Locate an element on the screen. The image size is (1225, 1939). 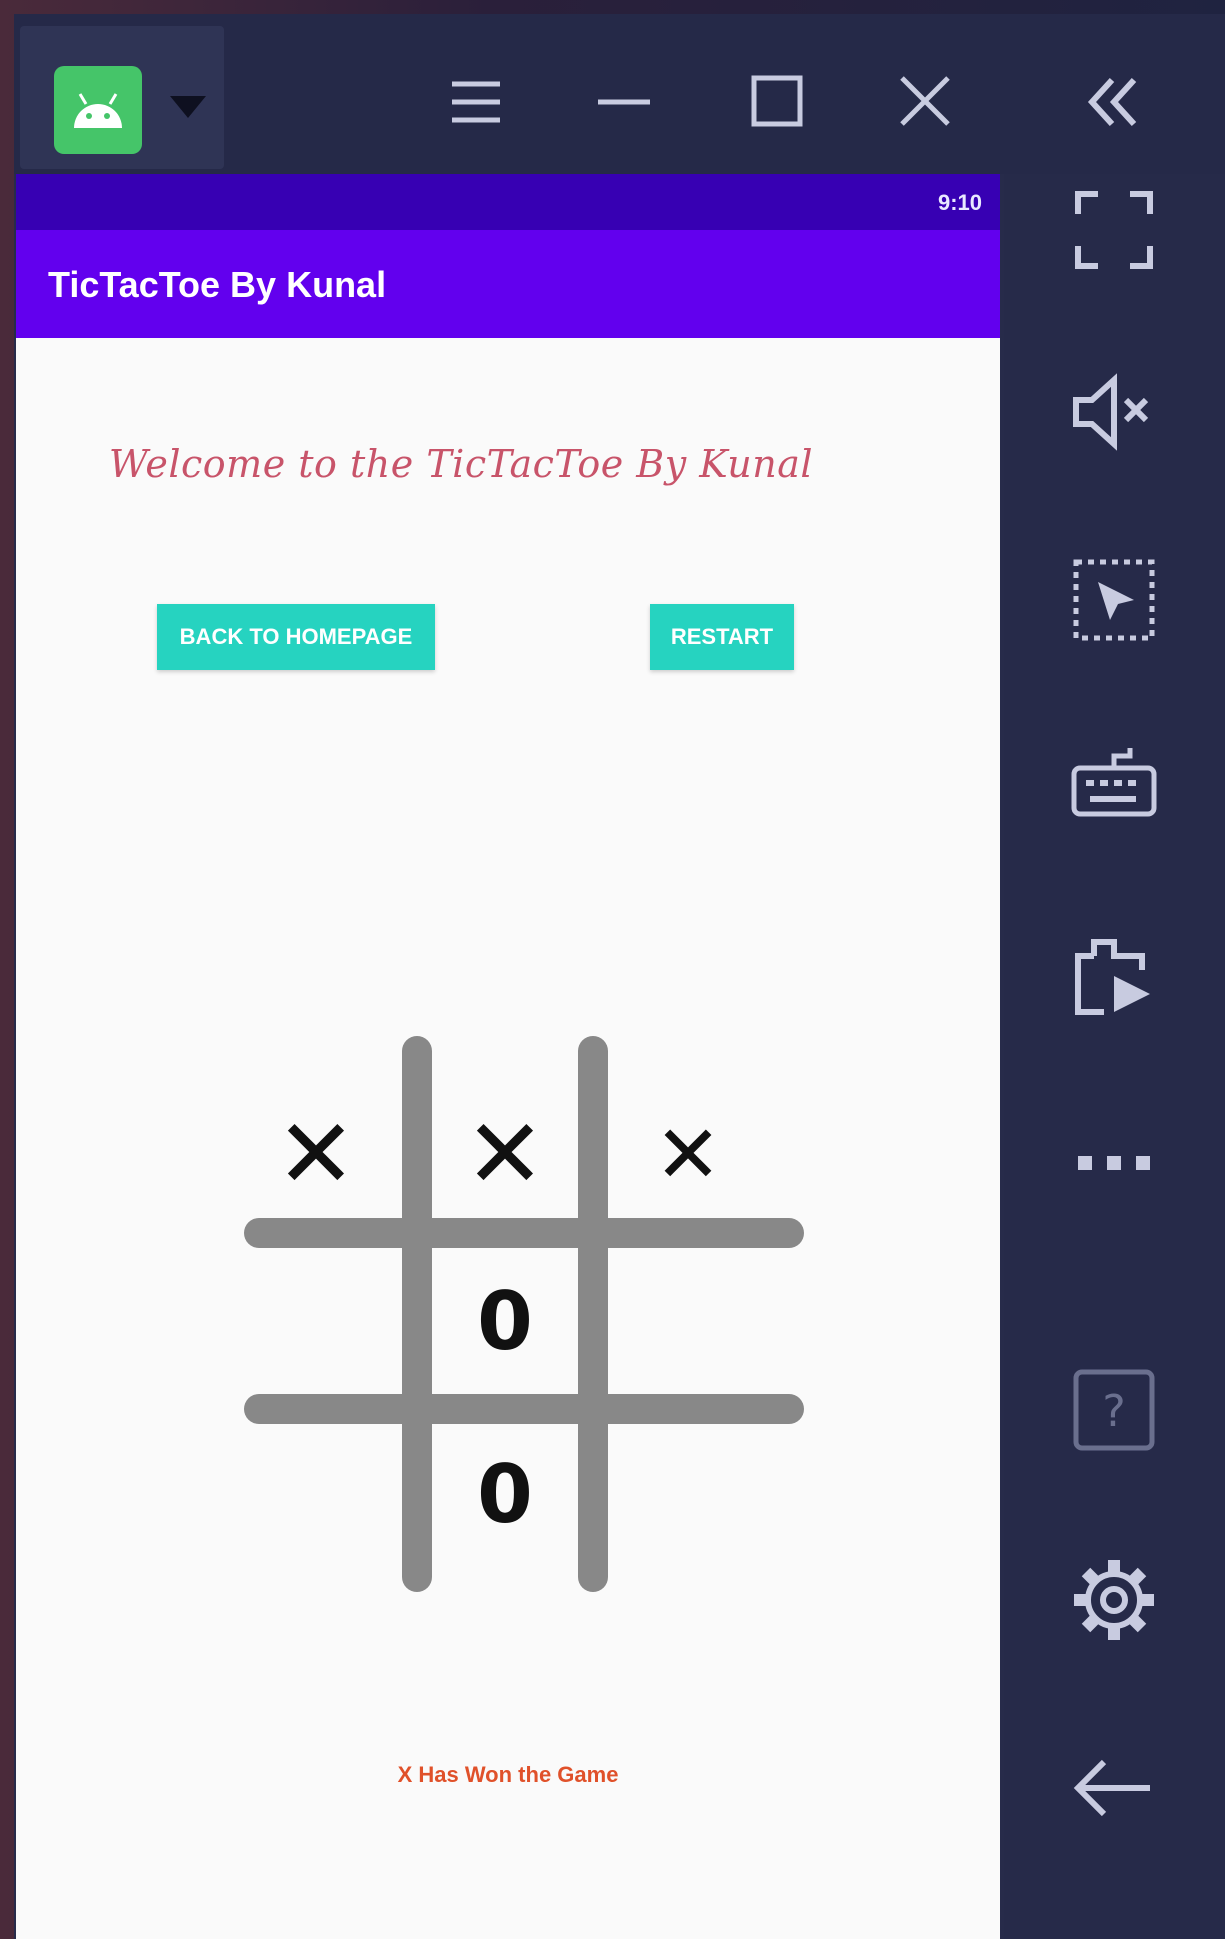
menu-icon is located at coordinates (476, 102).